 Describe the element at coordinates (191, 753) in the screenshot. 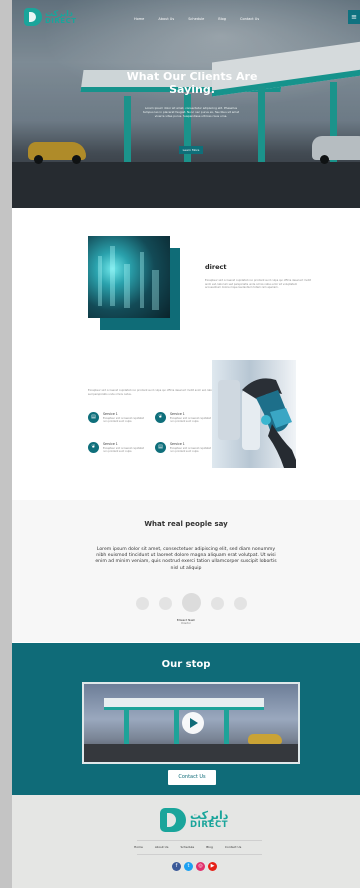

I see `video-road` at that location.